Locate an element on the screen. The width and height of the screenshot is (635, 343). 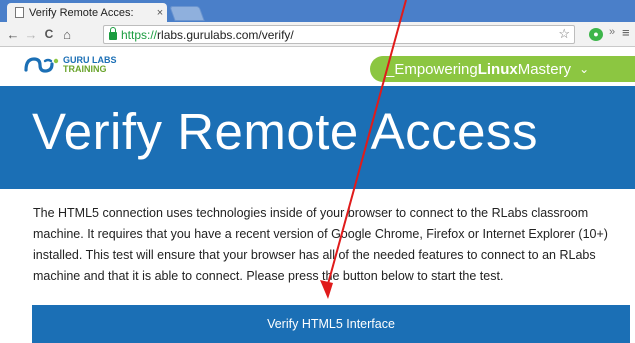
browser-tab: Verify Remote Acces: × is located at coordinates (87, 12).